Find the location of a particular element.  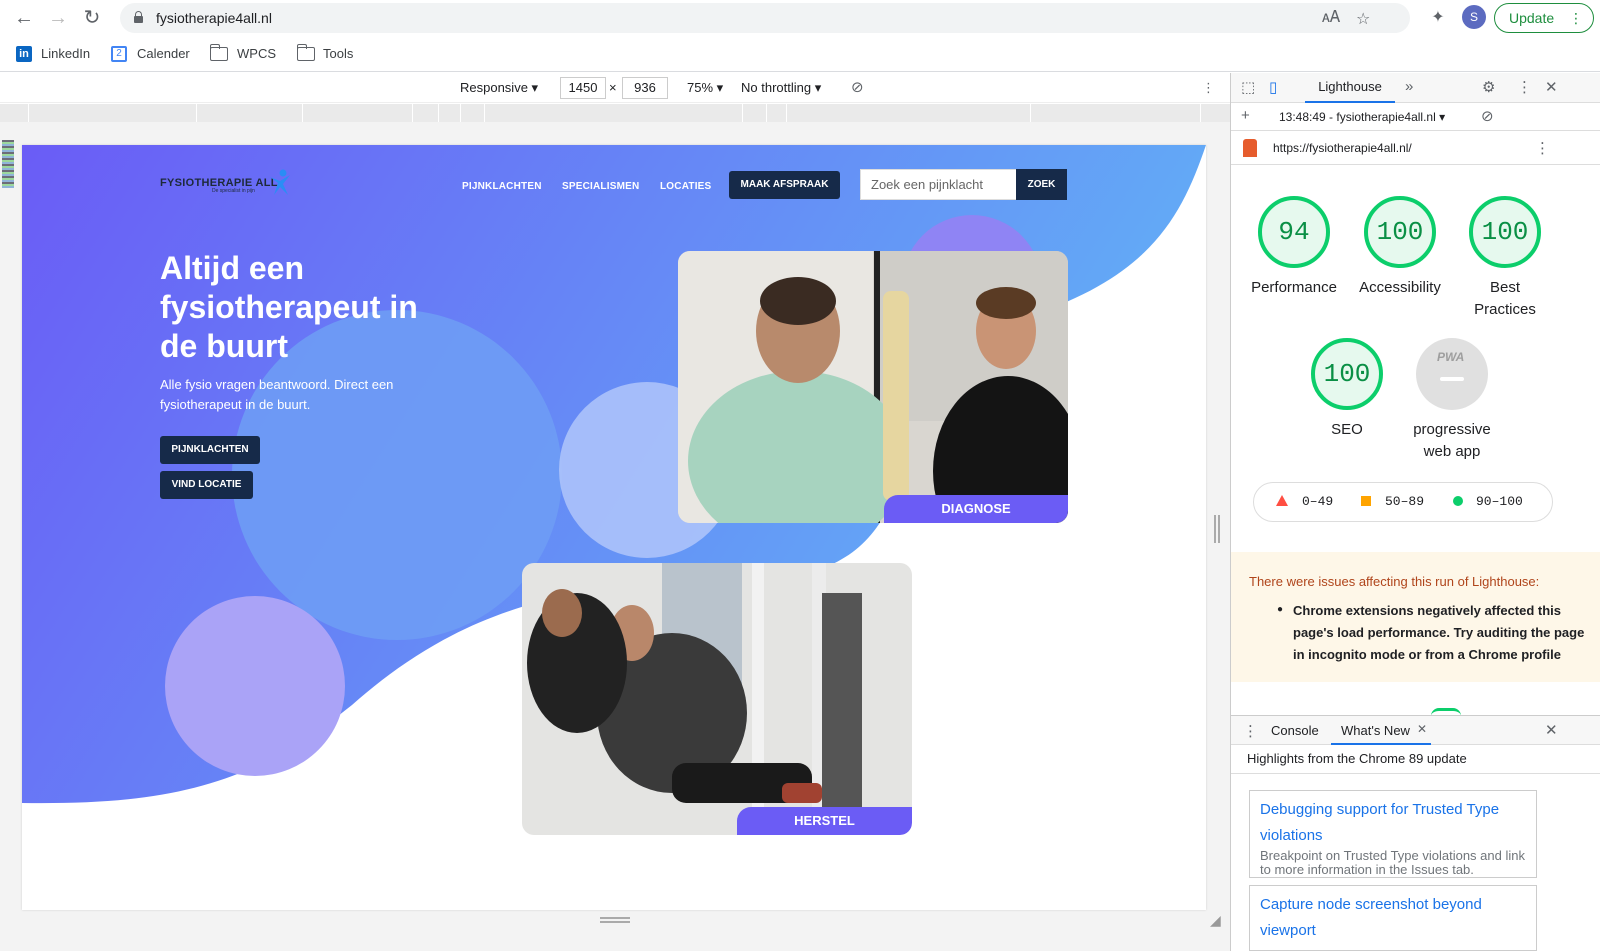

address-bar: fysiotherapie4all.nl 🗚 ☆ is located at coordinates (765, 18).